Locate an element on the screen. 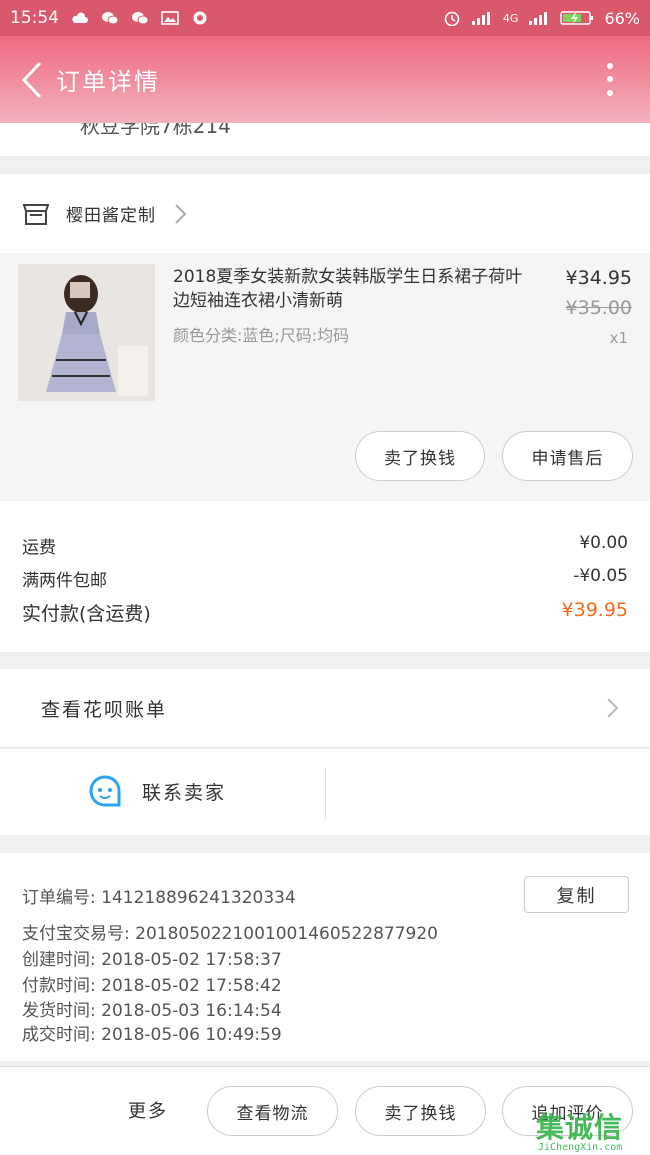 This screenshot has width=650, height=1155. image-icon is located at coordinates (170, 18).